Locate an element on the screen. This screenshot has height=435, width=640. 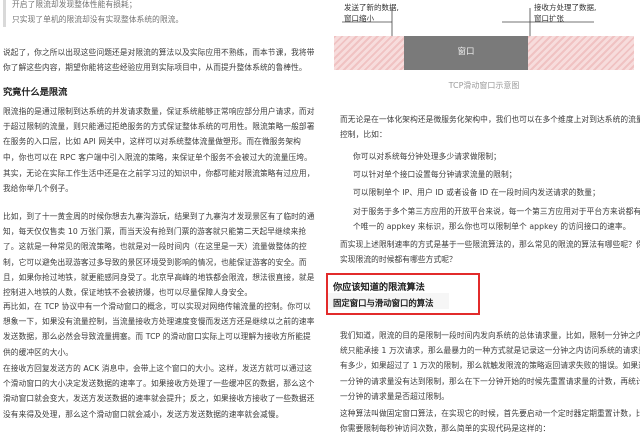
text-line: 这种算法叫做固定窗口算法，在实现它的时候，首先要启动一个定时器定期重置计数，比如 is located at coordinates (490, 413).